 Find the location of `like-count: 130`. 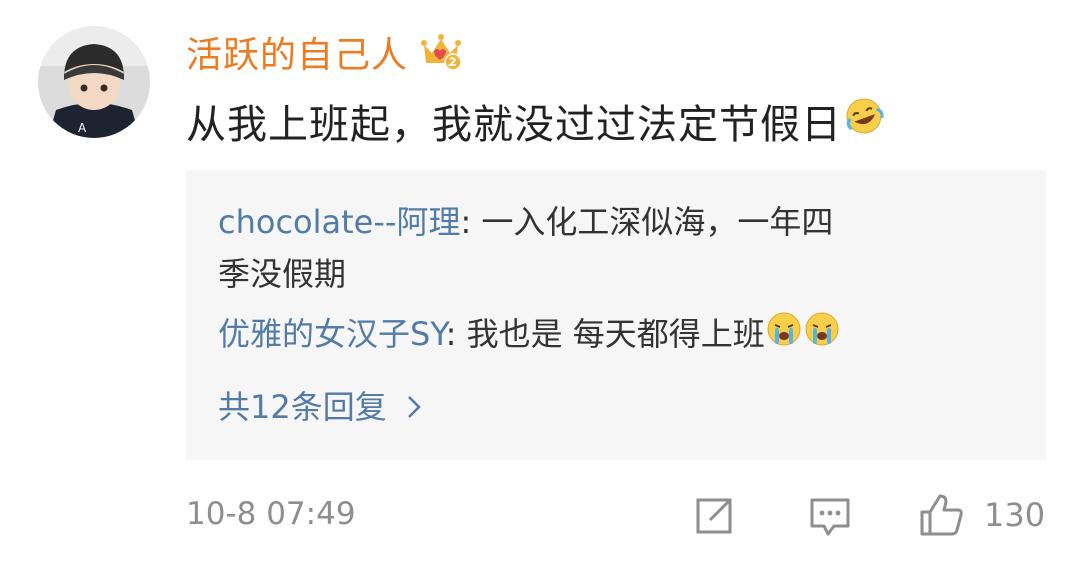

like-count: 130 is located at coordinates (1015, 515).